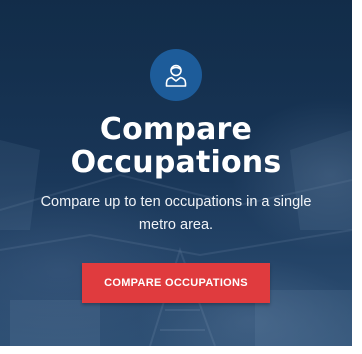 The image size is (362, 354). I want to click on card-title: Compare Occupations, so click(176, 146).